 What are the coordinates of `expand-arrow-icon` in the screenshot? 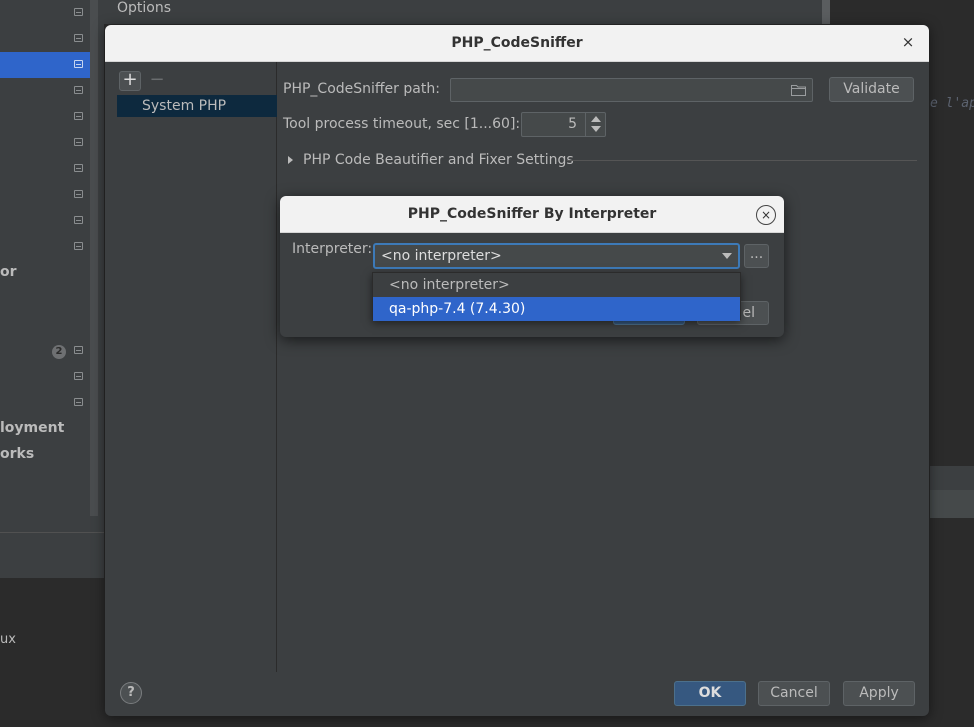 It's located at (290, 160).